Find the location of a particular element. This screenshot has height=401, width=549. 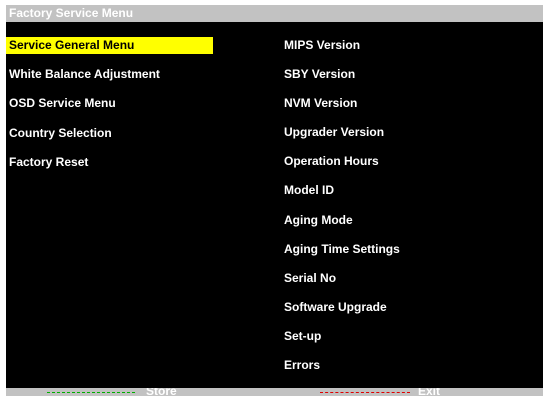

submenu-item-sby-version: SBY Version is located at coordinates (409, 74).